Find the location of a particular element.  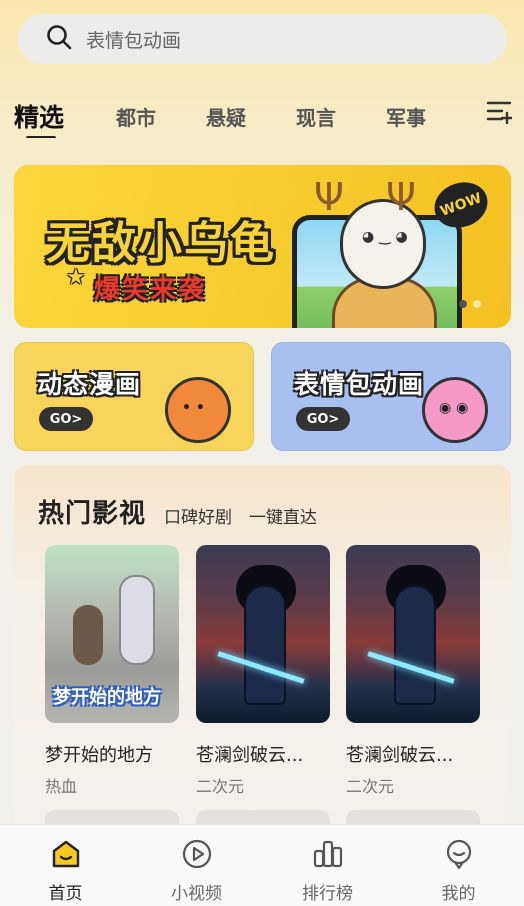

nav-label: 排行榜 is located at coordinates (327, 894).